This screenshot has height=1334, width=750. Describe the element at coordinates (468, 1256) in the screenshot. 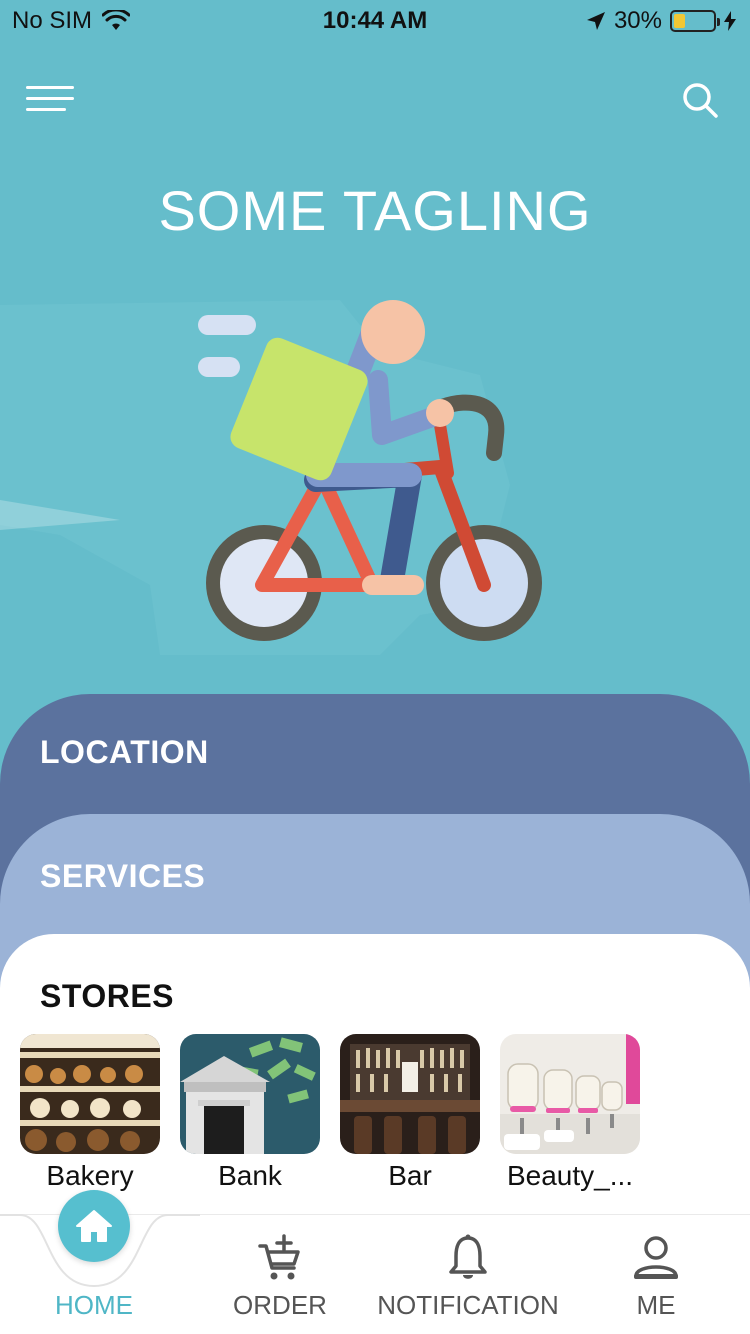

I see `bell-icon` at that location.